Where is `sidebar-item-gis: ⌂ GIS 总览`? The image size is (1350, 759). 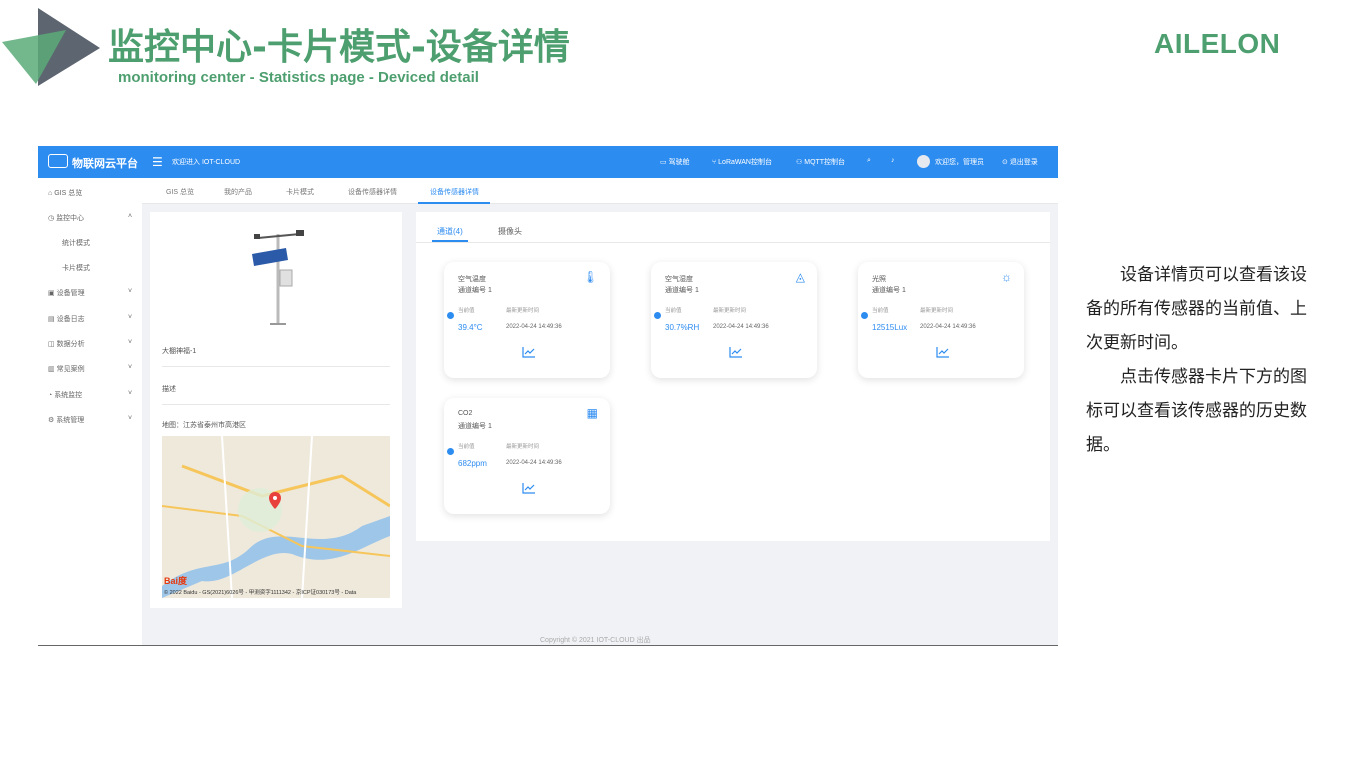 sidebar-item-gis: ⌂ GIS 总览 is located at coordinates (65, 193).